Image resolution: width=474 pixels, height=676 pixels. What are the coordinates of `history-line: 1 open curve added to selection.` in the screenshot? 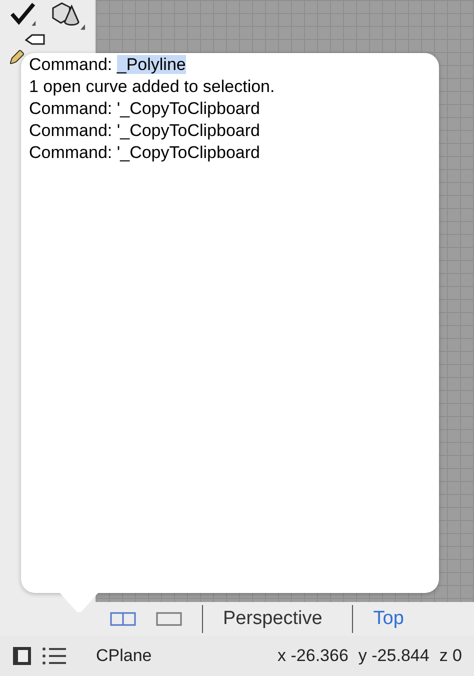 It's located at (152, 87).